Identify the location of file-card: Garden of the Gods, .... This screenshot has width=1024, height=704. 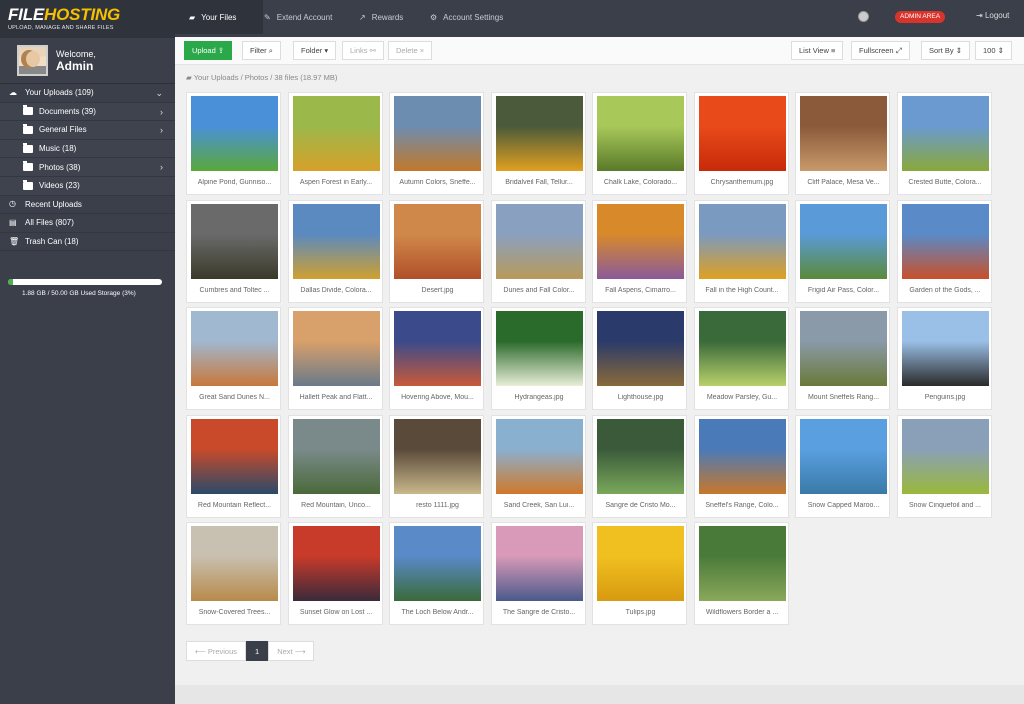
(944, 251).